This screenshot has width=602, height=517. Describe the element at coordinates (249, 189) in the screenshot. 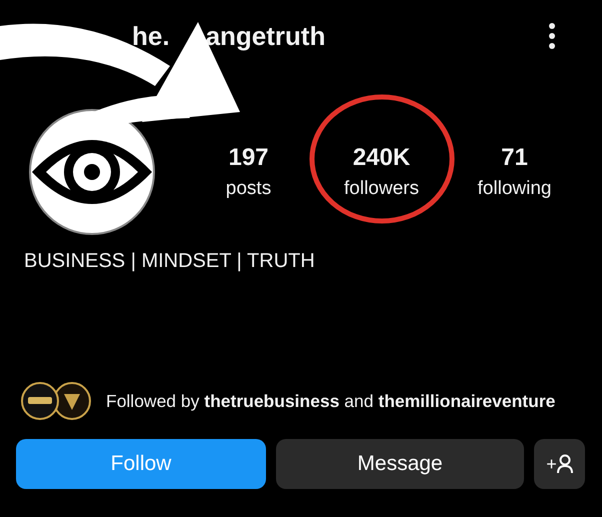

I see `stat-label: posts` at that location.